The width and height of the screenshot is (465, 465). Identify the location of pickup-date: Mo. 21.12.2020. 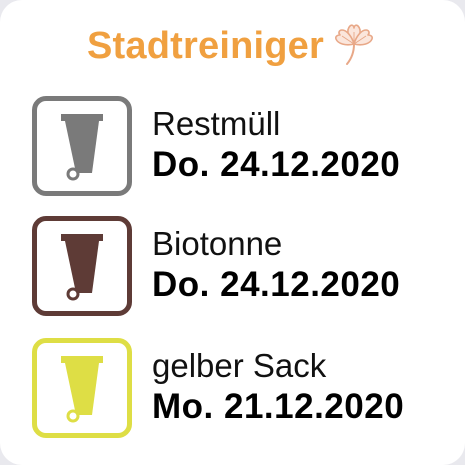
(278, 406).